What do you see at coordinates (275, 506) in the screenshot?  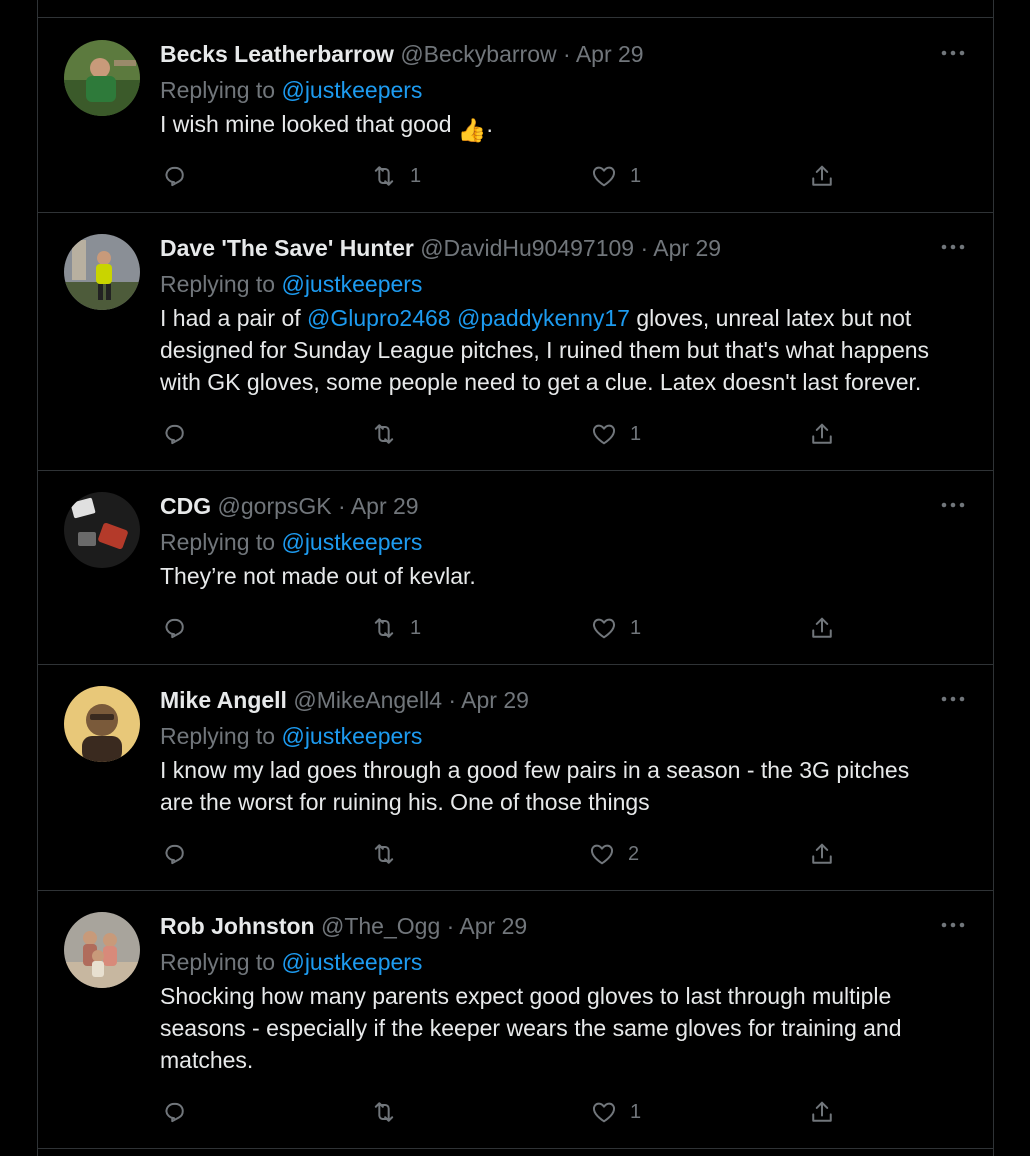 I see `user-handle: @gorpsGK` at bounding box center [275, 506].